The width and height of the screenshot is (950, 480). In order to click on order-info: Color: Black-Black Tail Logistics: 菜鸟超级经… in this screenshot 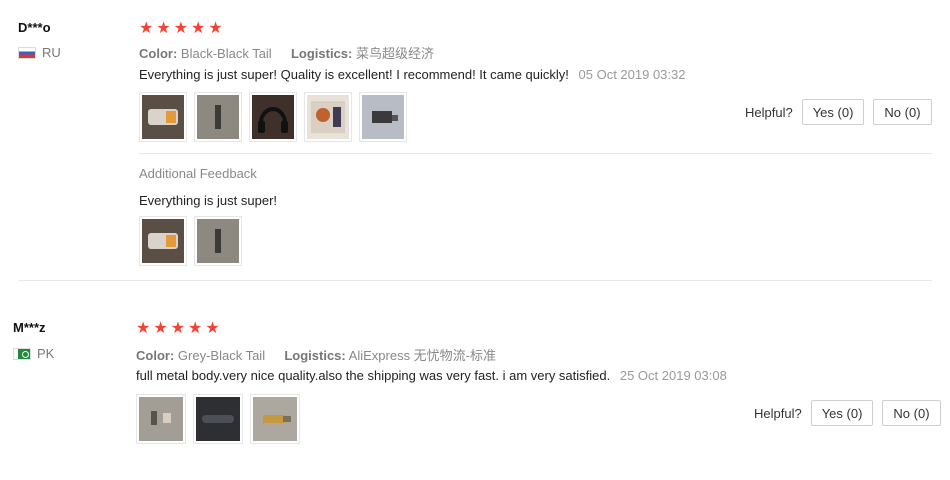, I will do `click(286, 52)`.